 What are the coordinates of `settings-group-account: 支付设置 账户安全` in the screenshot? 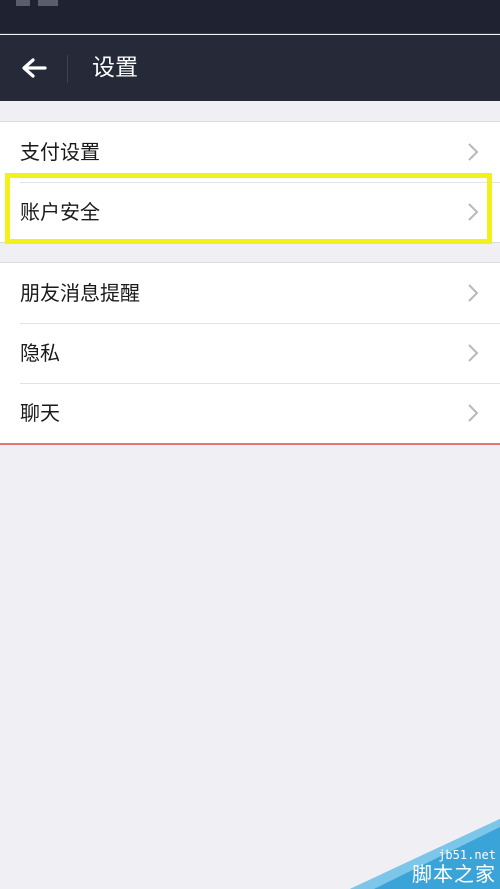 It's located at (250, 182).